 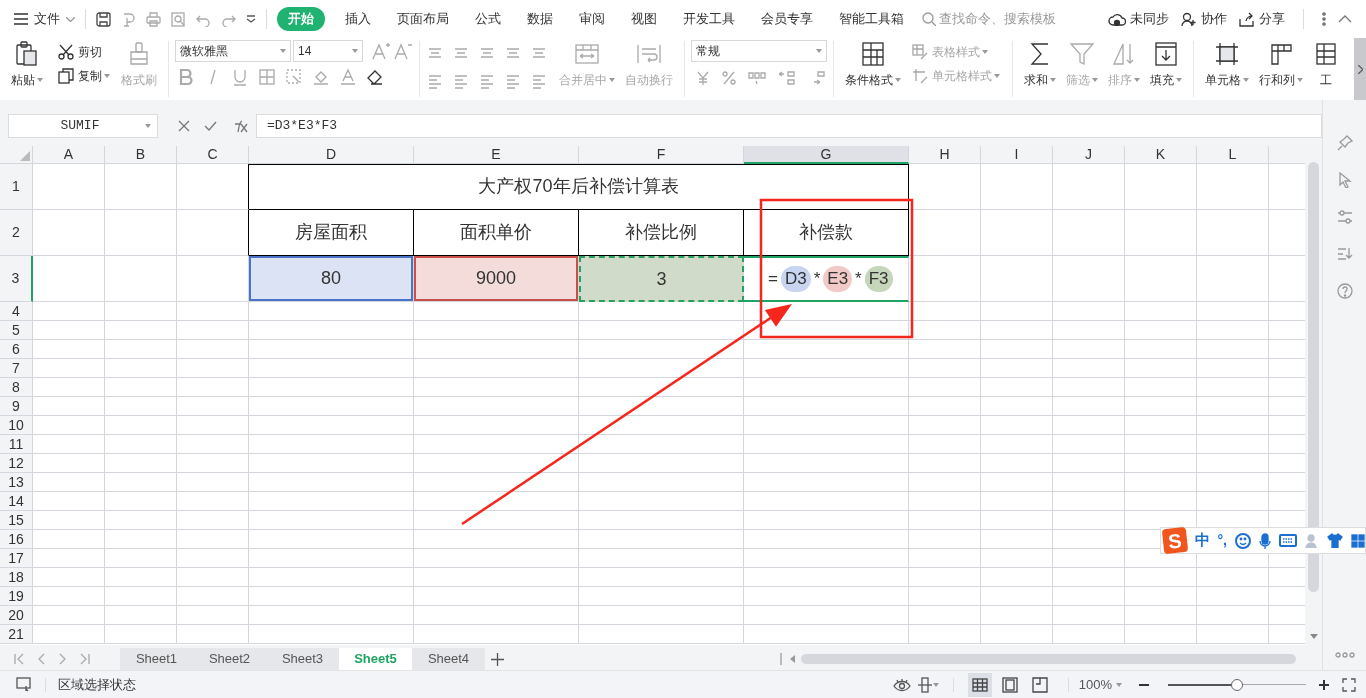 What do you see at coordinates (331, 279) in the screenshot?
I see `table-cell: 80` at bounding box center [331, 279].